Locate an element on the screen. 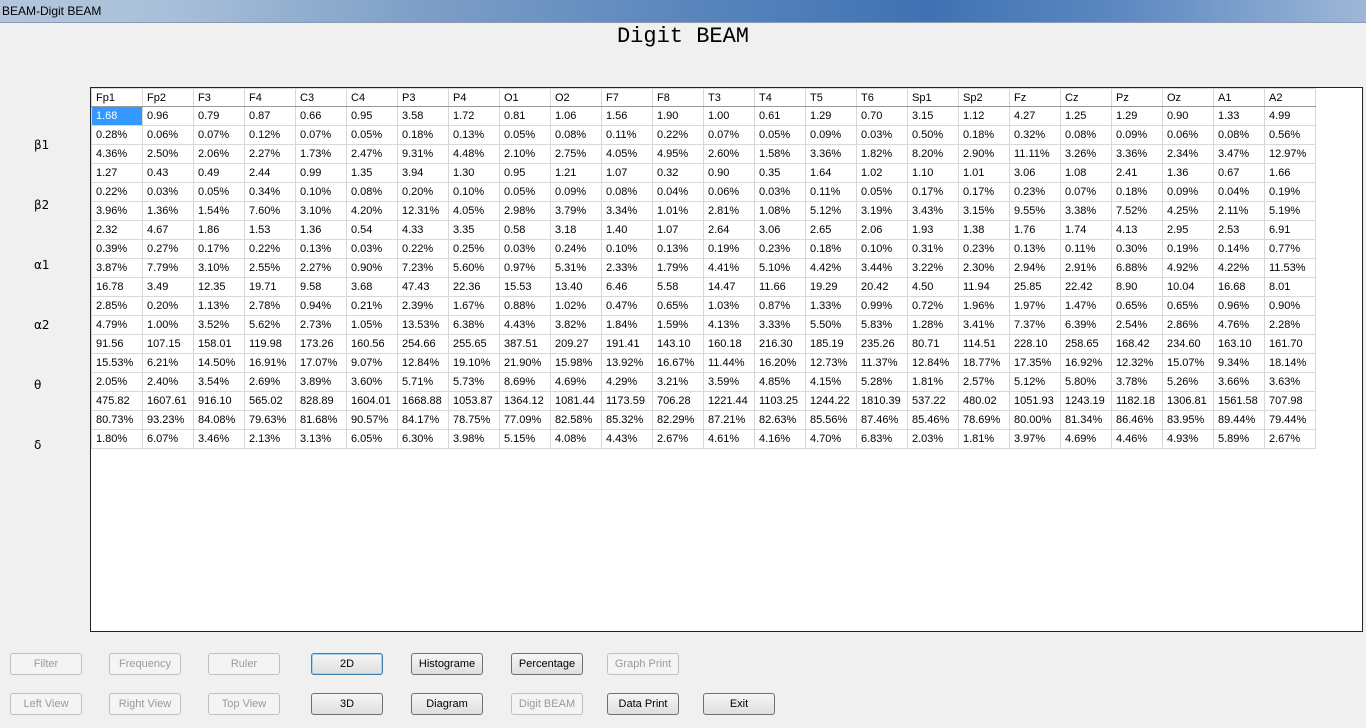 The image size is (1366, 728). grid-cell: 17.35% is located at coordinates (1035, 363).